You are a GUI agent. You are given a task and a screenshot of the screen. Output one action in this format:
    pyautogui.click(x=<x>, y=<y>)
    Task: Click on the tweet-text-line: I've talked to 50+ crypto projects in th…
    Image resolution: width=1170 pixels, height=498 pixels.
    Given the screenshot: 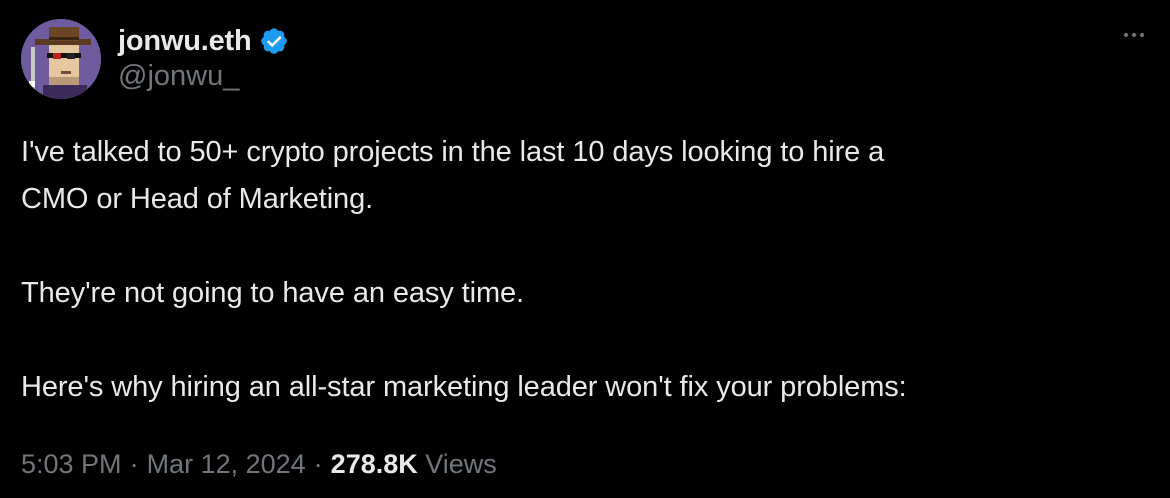 What is the action you would take?
    pyautogui.click(x=453, y=152)
    